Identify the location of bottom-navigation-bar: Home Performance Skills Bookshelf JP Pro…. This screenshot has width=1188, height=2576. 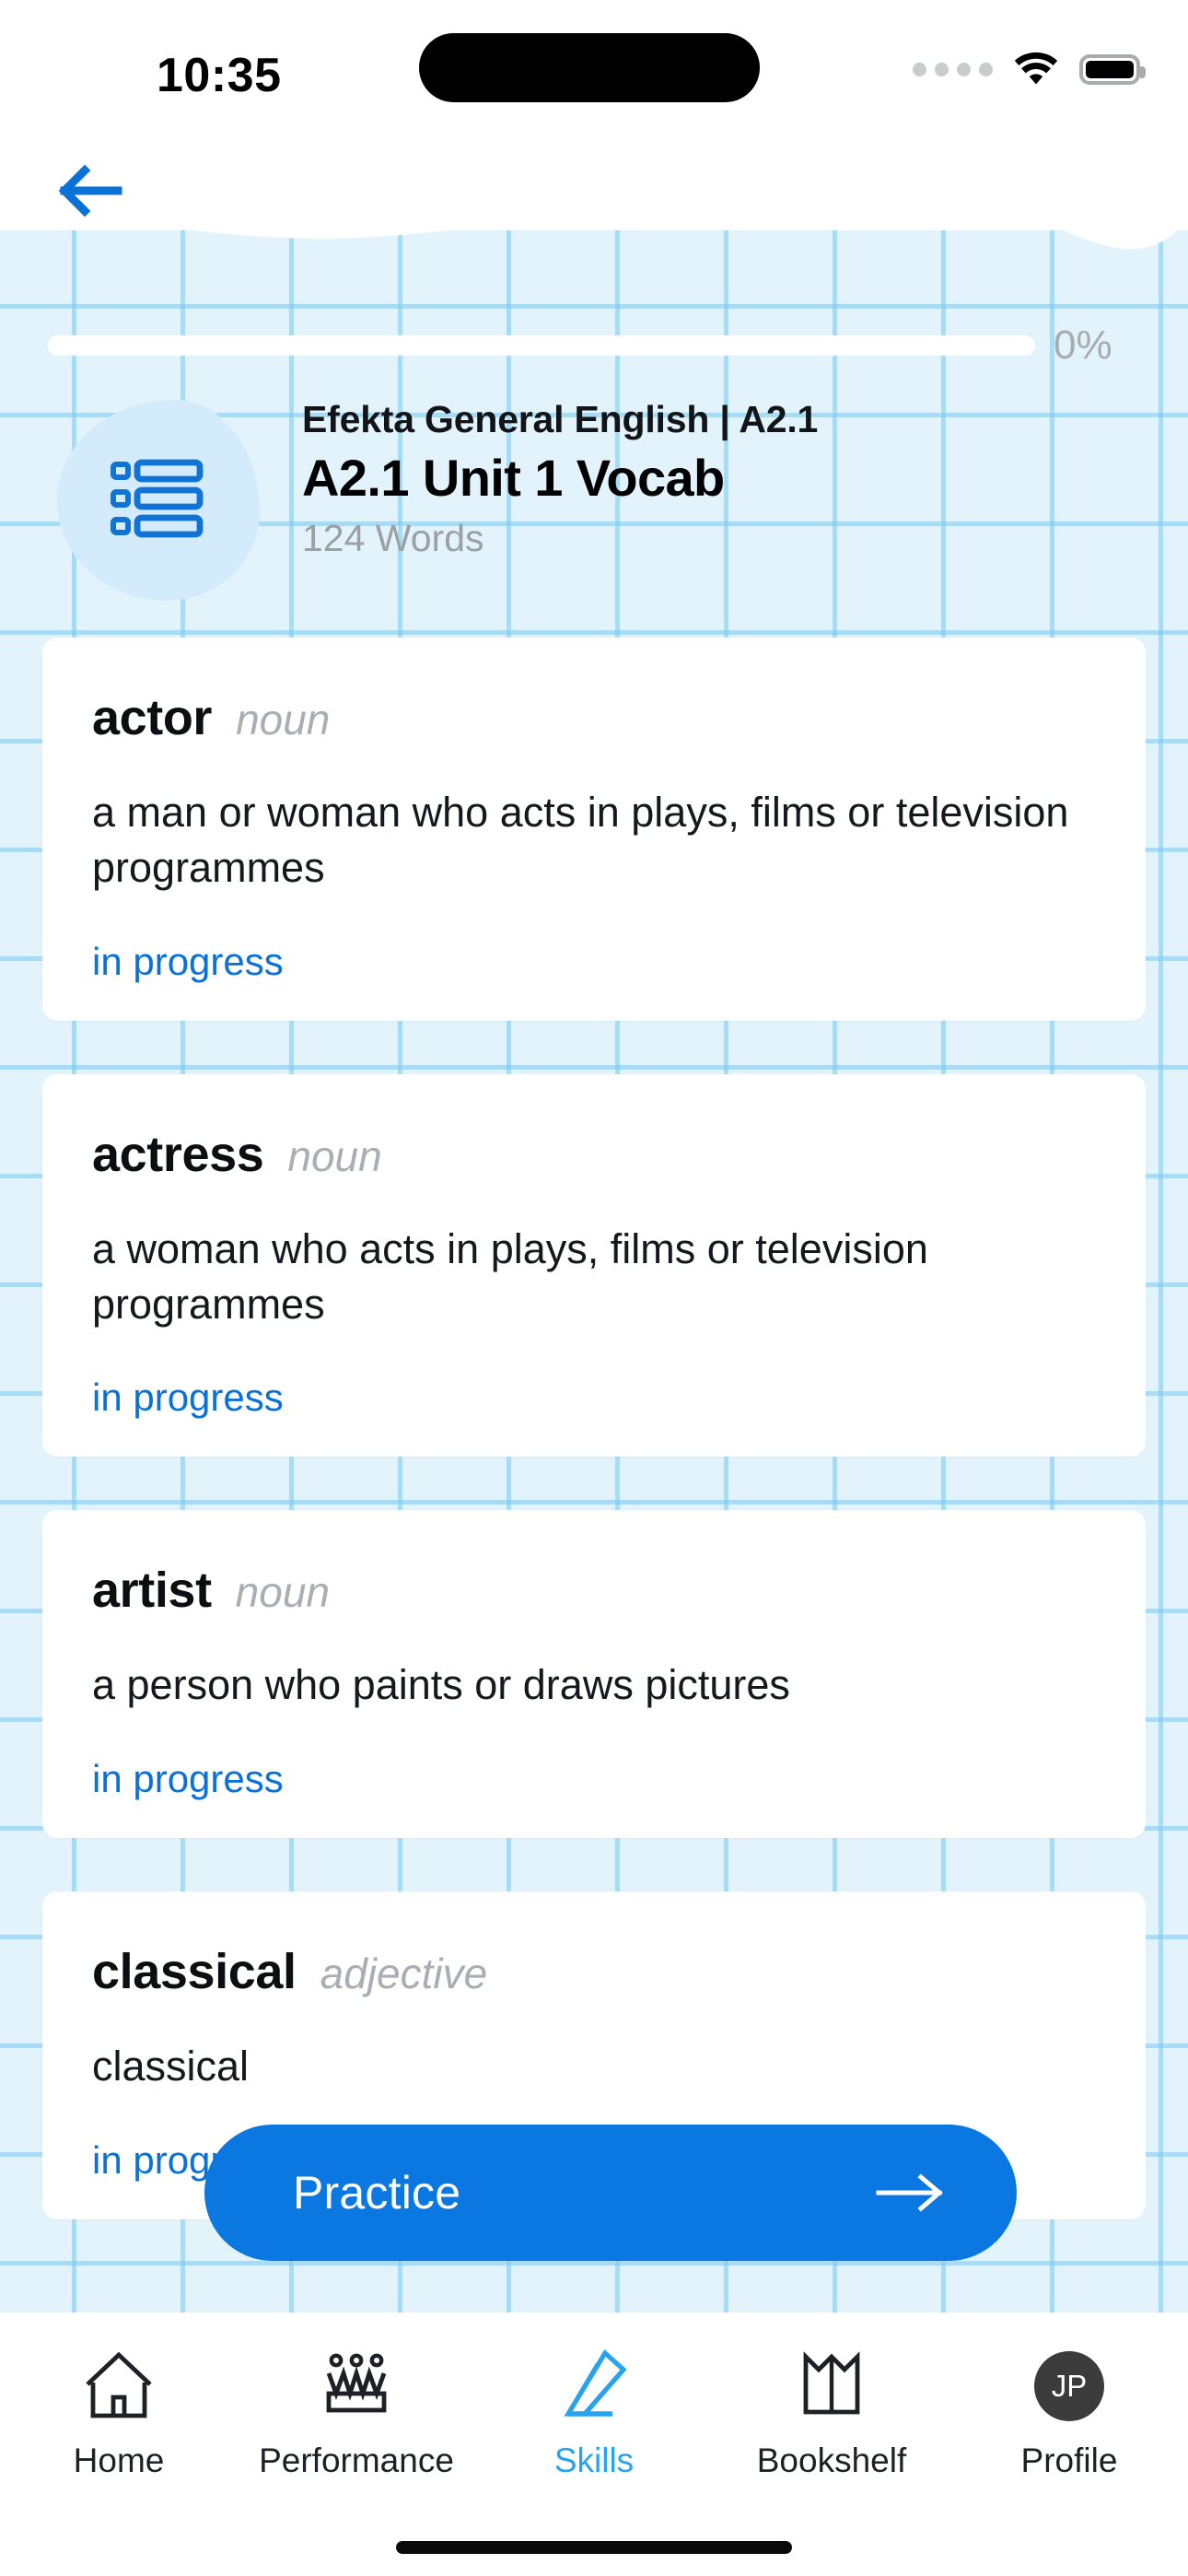
(594, 2444).